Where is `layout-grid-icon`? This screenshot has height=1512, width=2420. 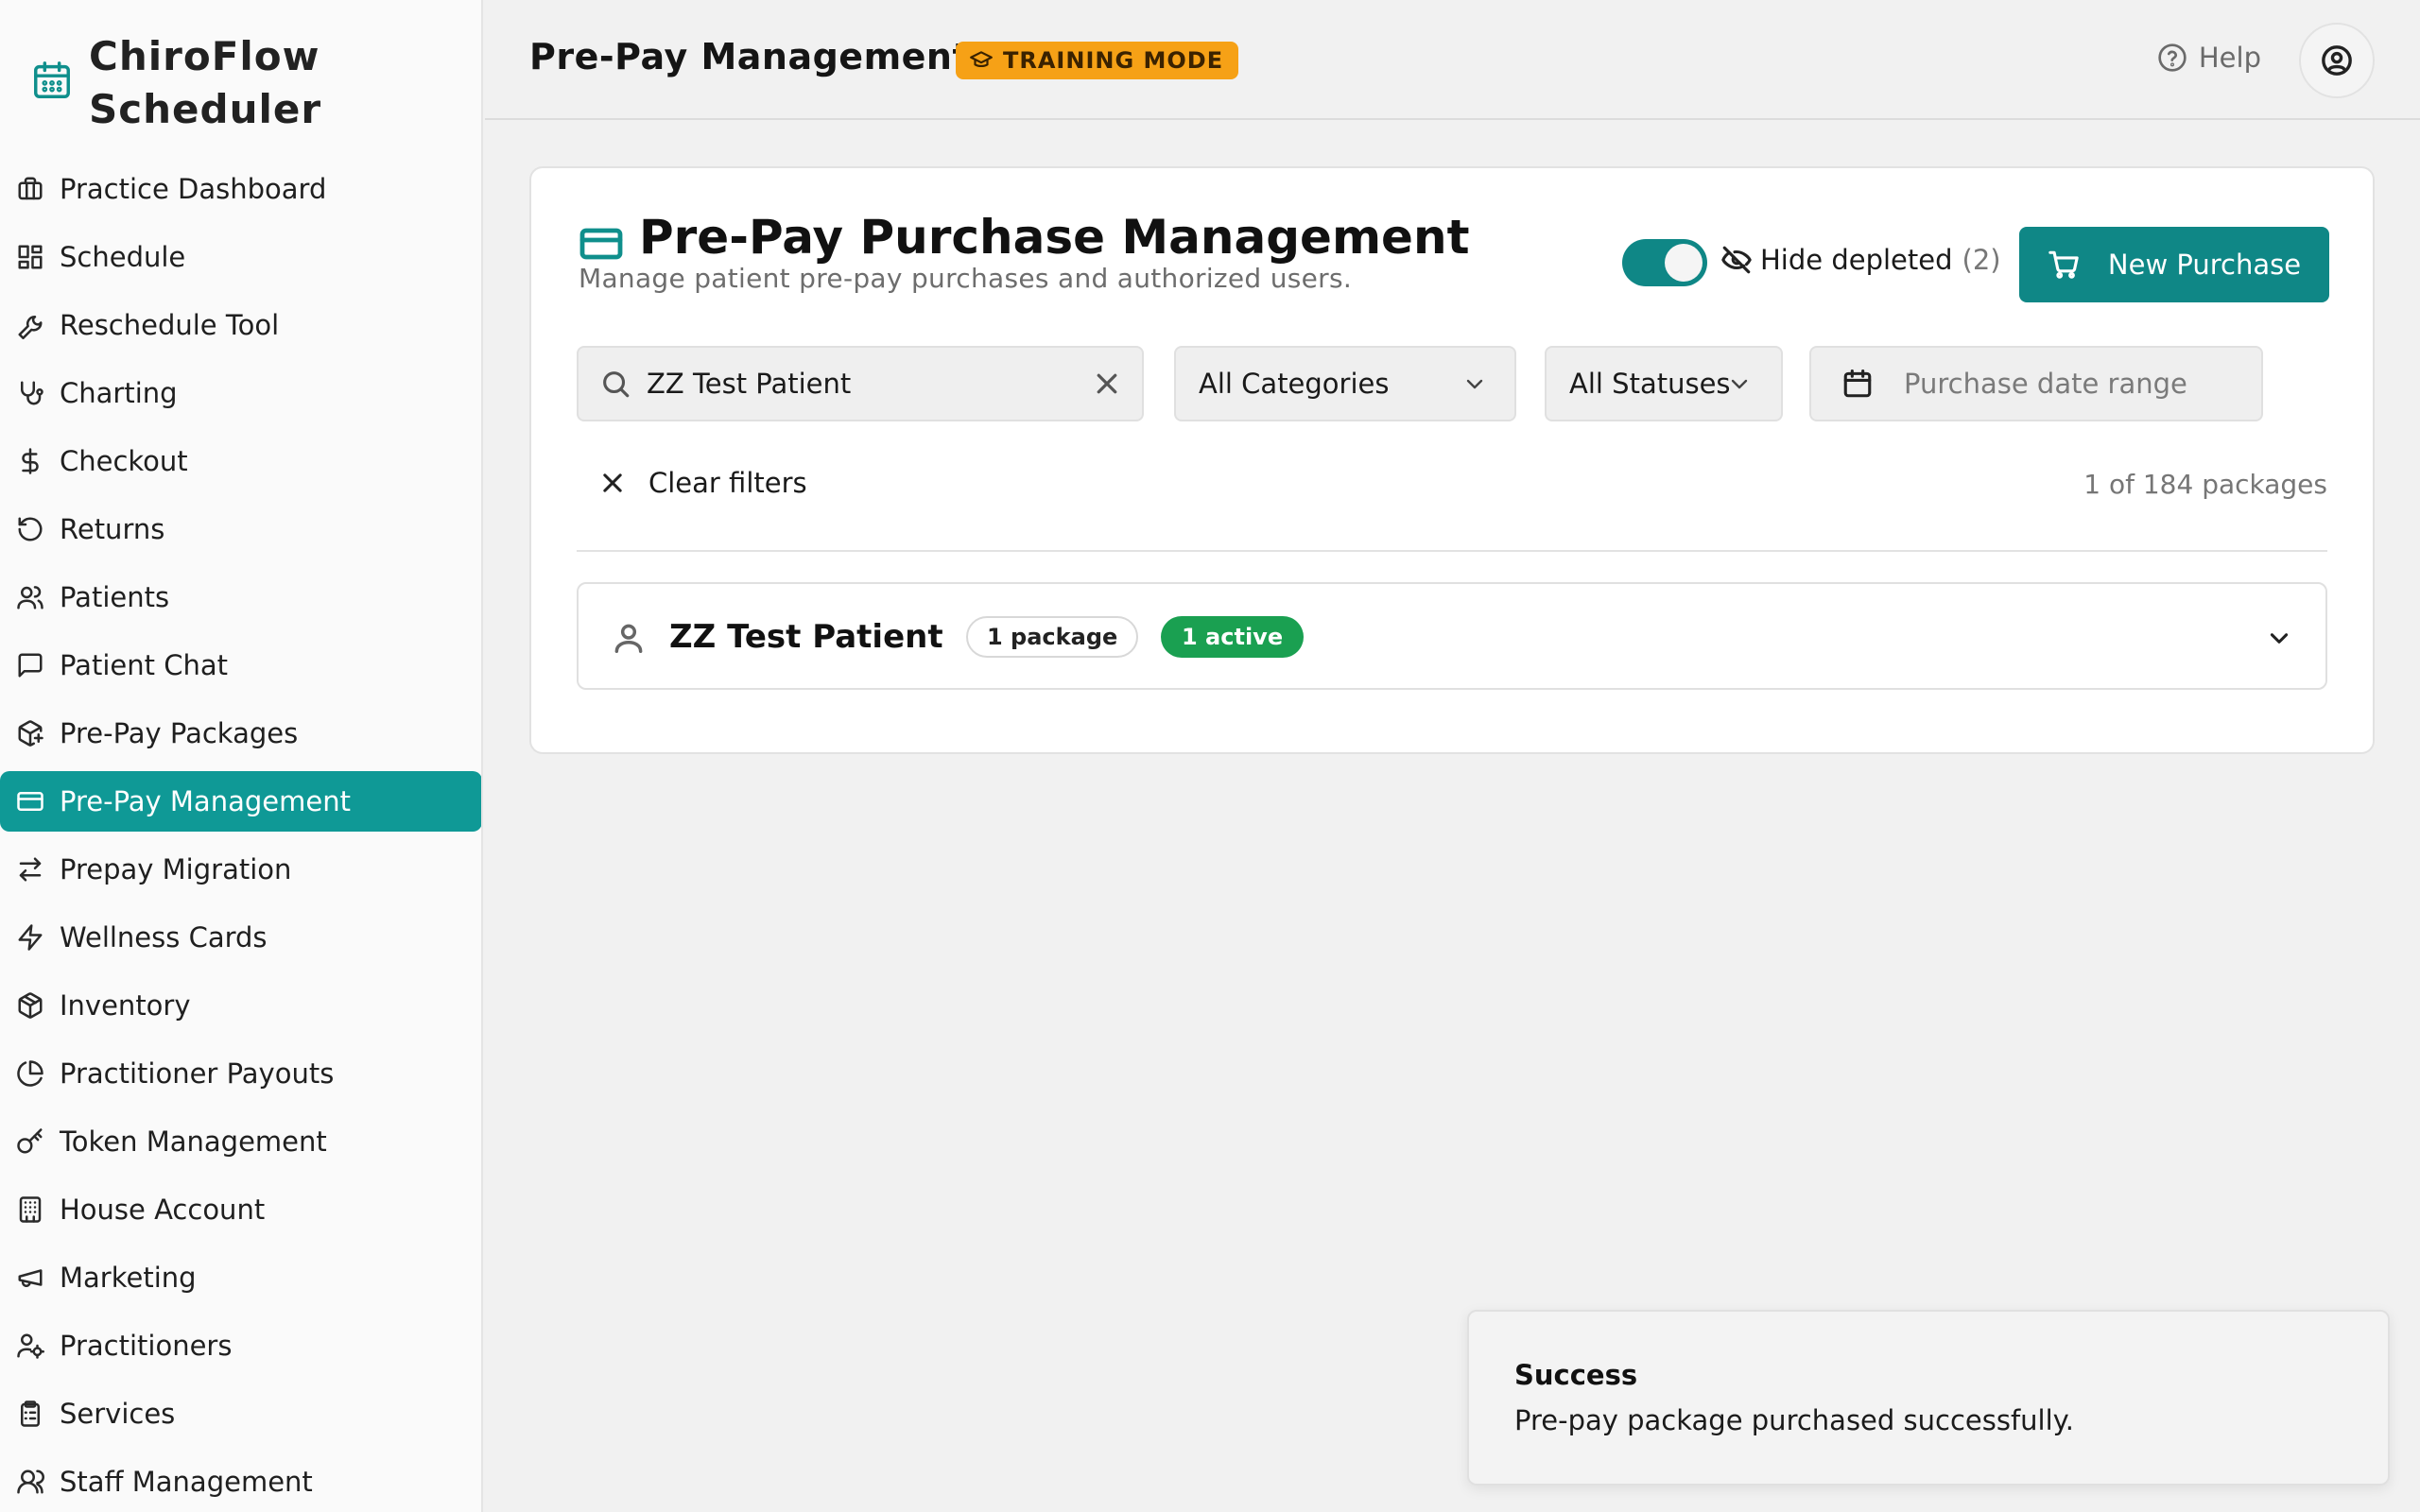 layout-grid-icon is located at coordinates (30, 257).